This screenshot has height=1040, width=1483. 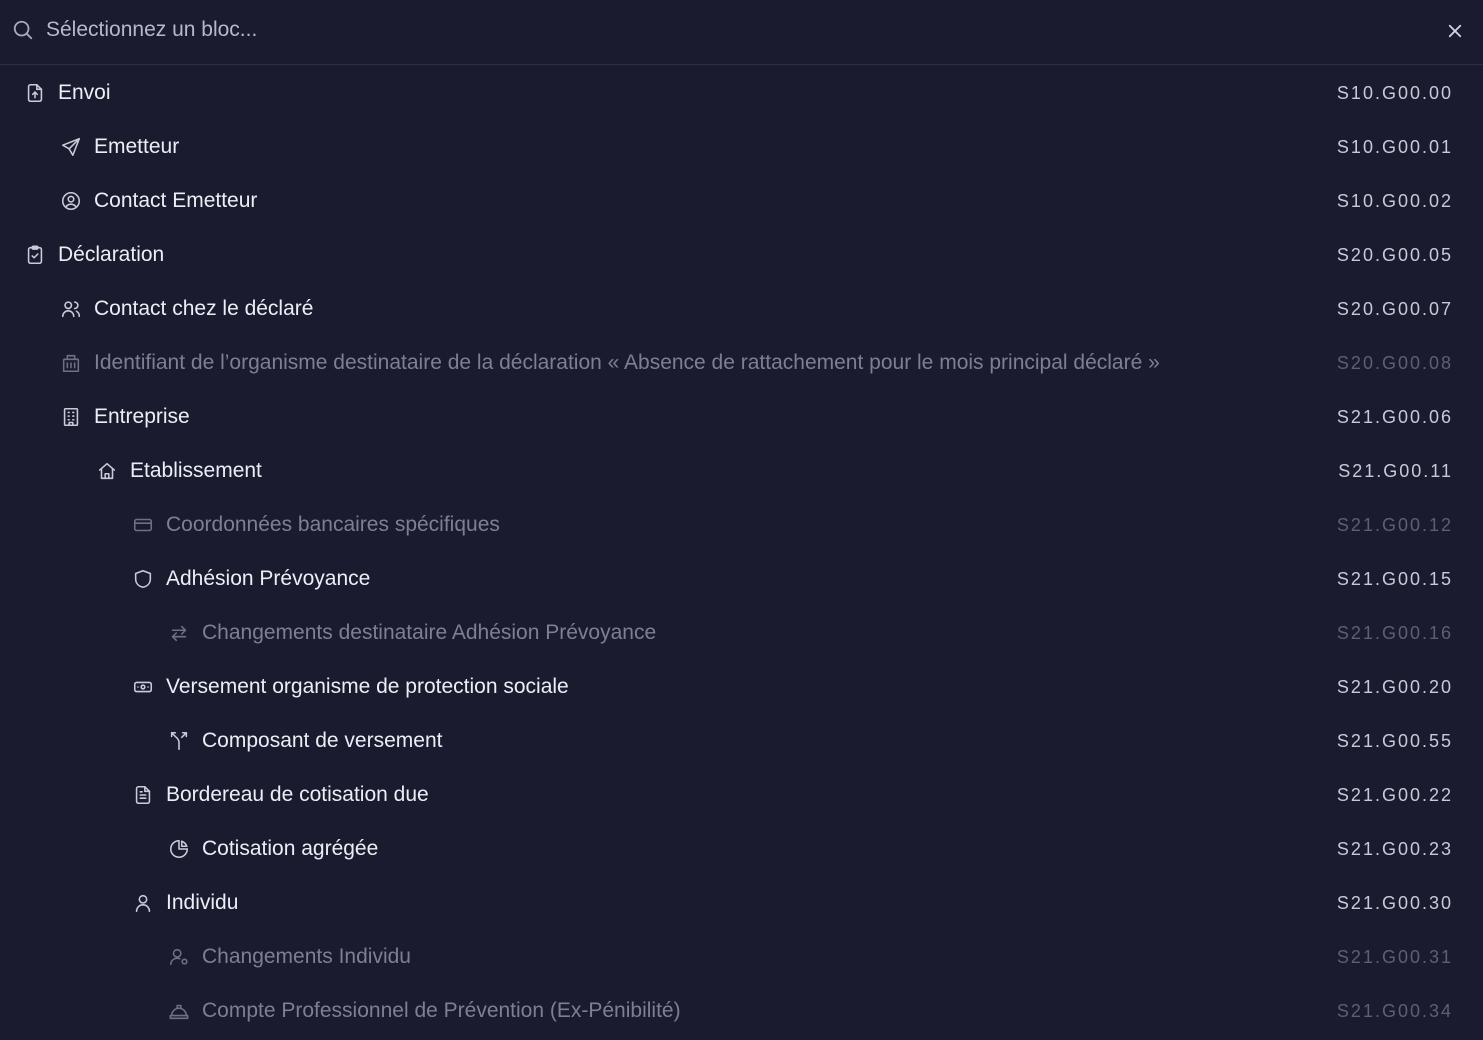 What do you see at coordinates (1394, 903) in the screenshot?
I see `list-item-code: S21.G00.30` at bounding box center [1394, 903].